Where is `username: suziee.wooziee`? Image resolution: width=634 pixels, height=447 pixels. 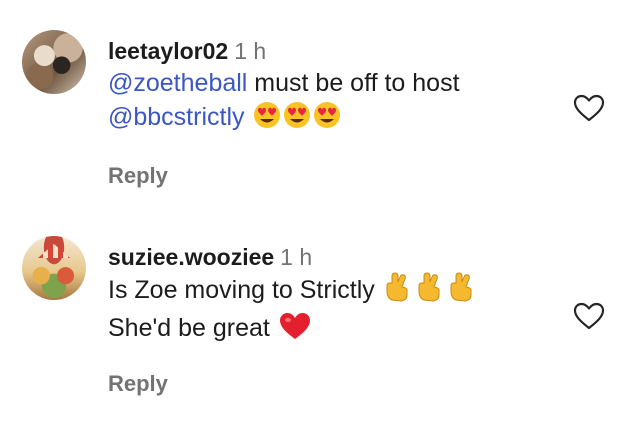
username: suziee.wooziee is located at coordinates (191, 257).